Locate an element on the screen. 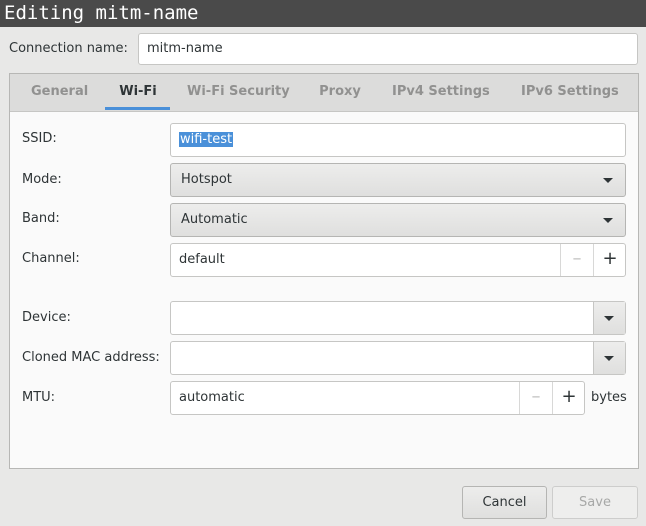  band-value: Automatic is located at coordinates (214, 219).